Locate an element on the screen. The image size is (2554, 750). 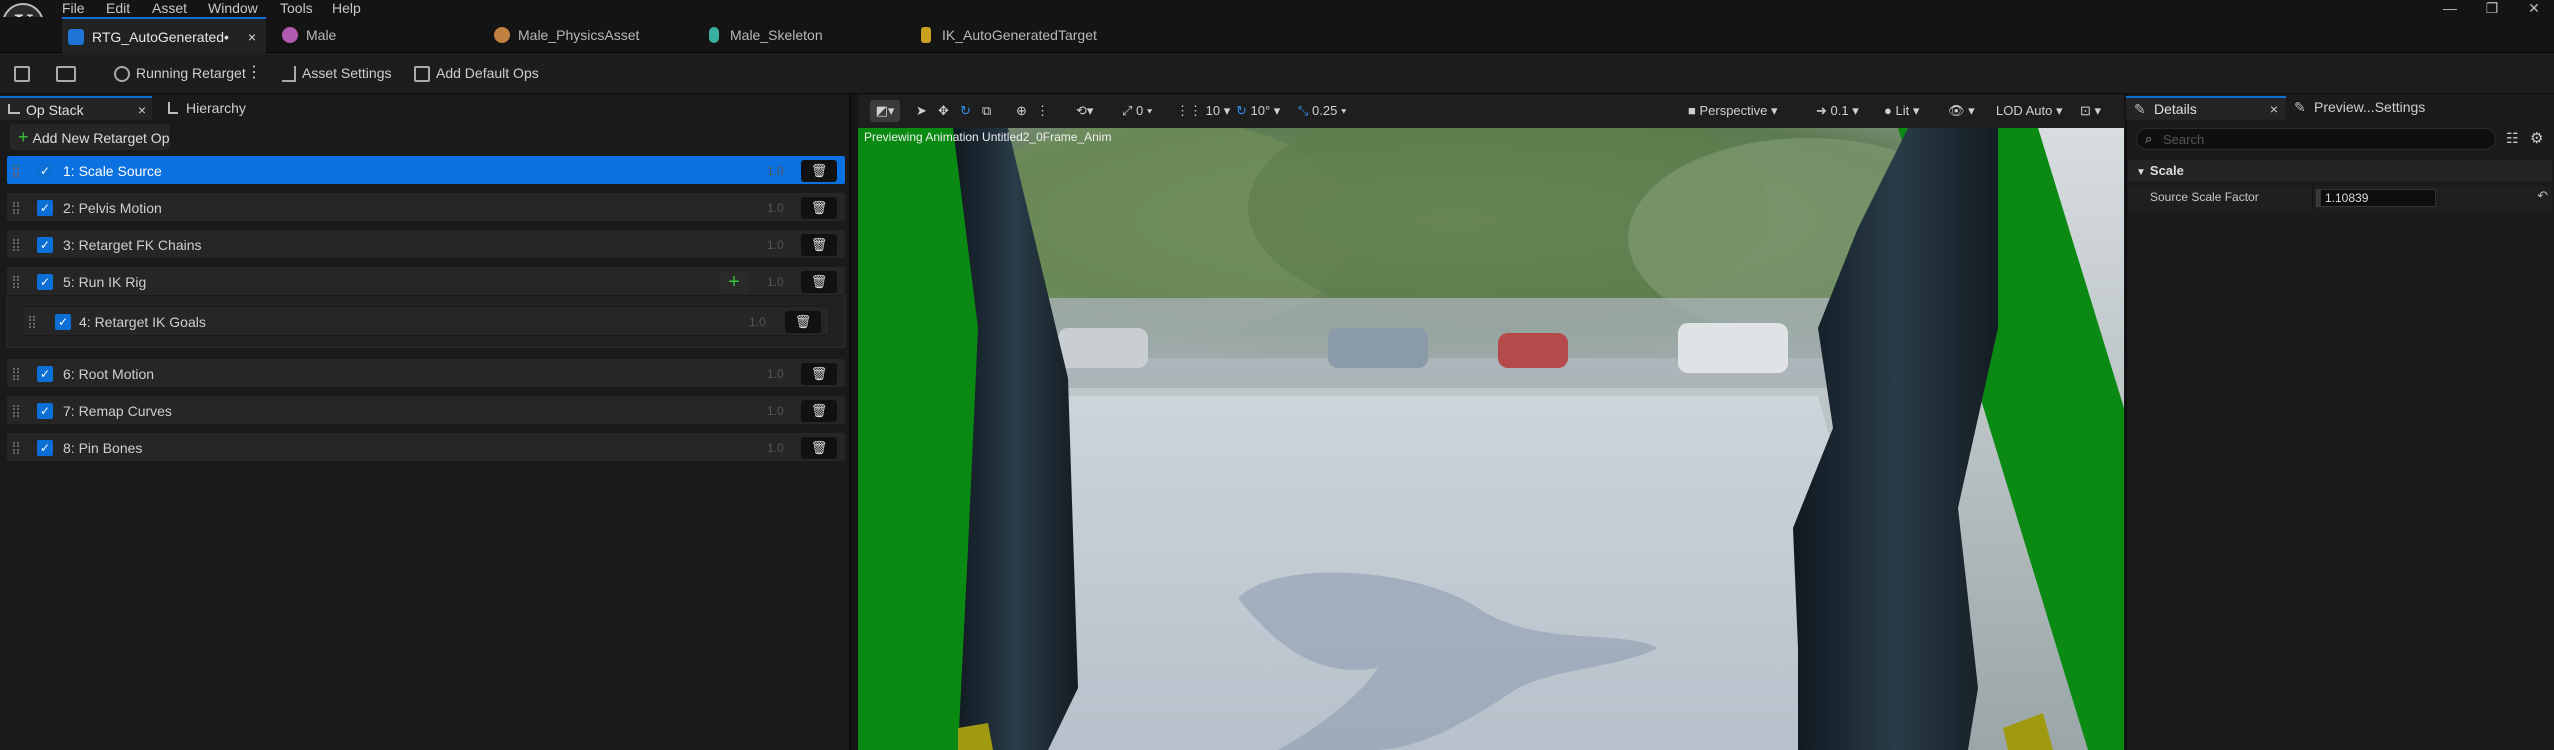
tab-male: Male is located at coordinates (376, 35).